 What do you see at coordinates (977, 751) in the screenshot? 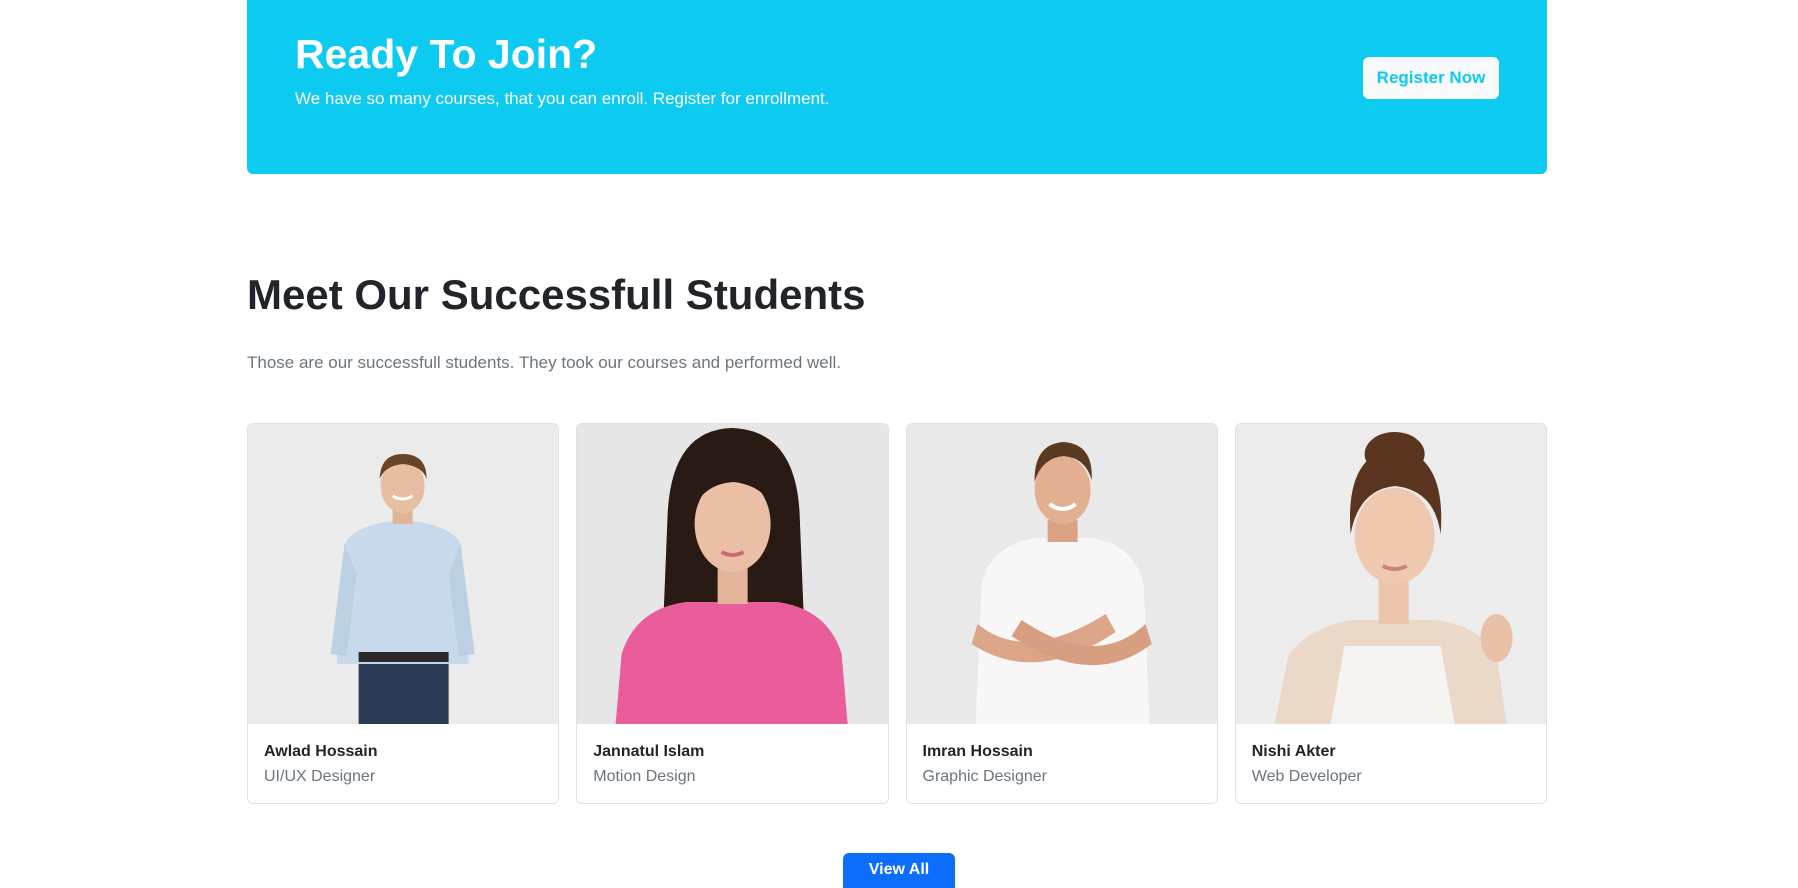
I see `student-name: Imran Hossain` at bounding box center [977, 751].